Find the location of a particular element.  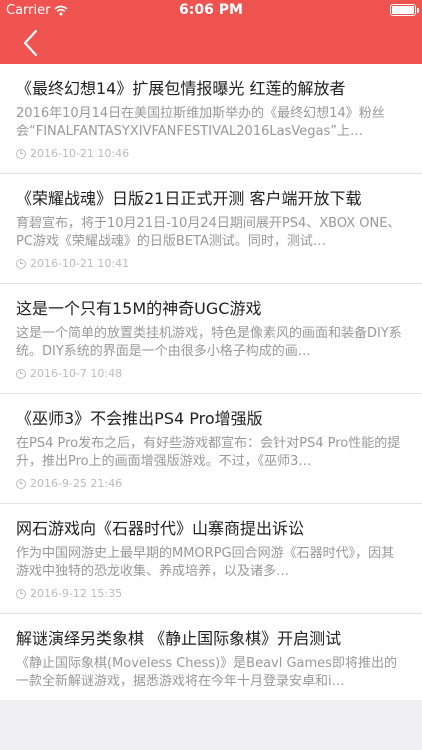

article-date: 2016-9-12 15:35 is located at coordinates (76, 593).